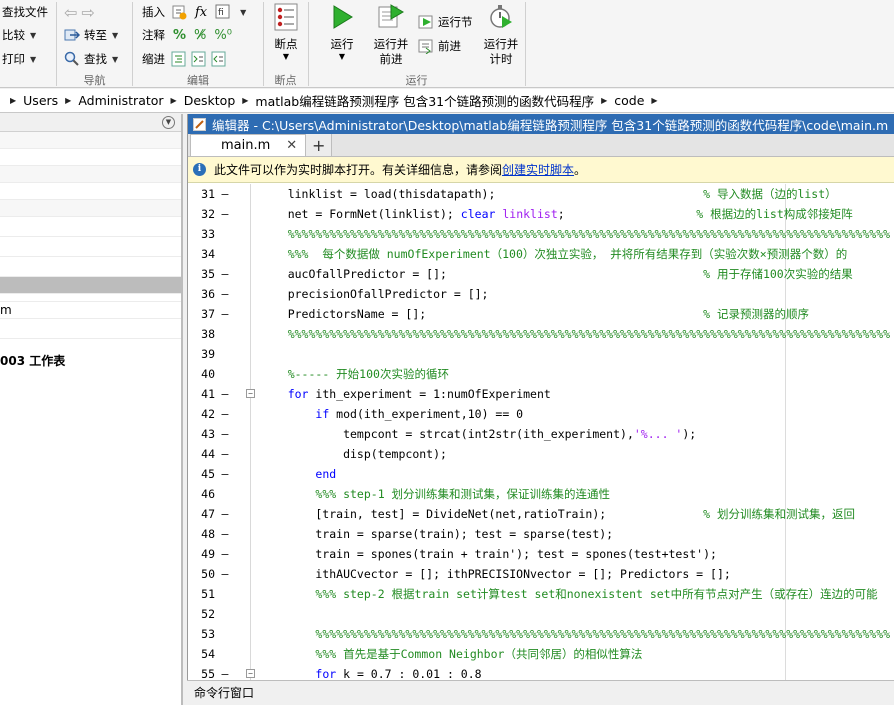  I want to click on find-files-button: 查找文件, so click(25, 12).